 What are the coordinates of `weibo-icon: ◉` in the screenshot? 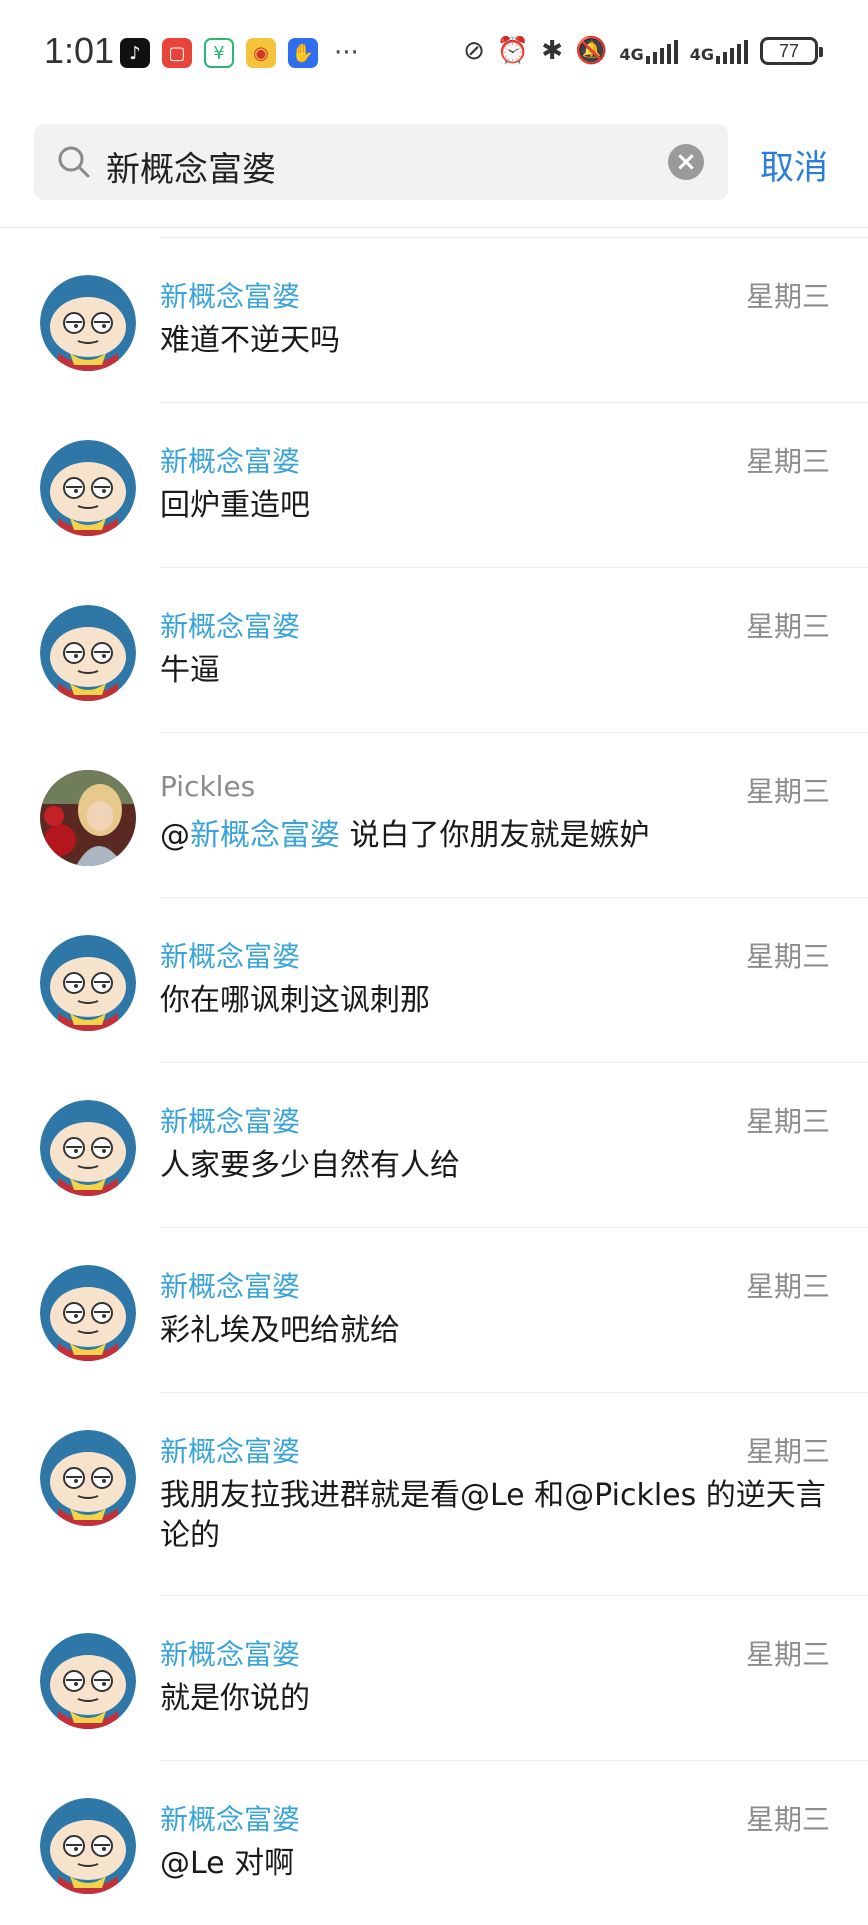 It's located at (261, 53).